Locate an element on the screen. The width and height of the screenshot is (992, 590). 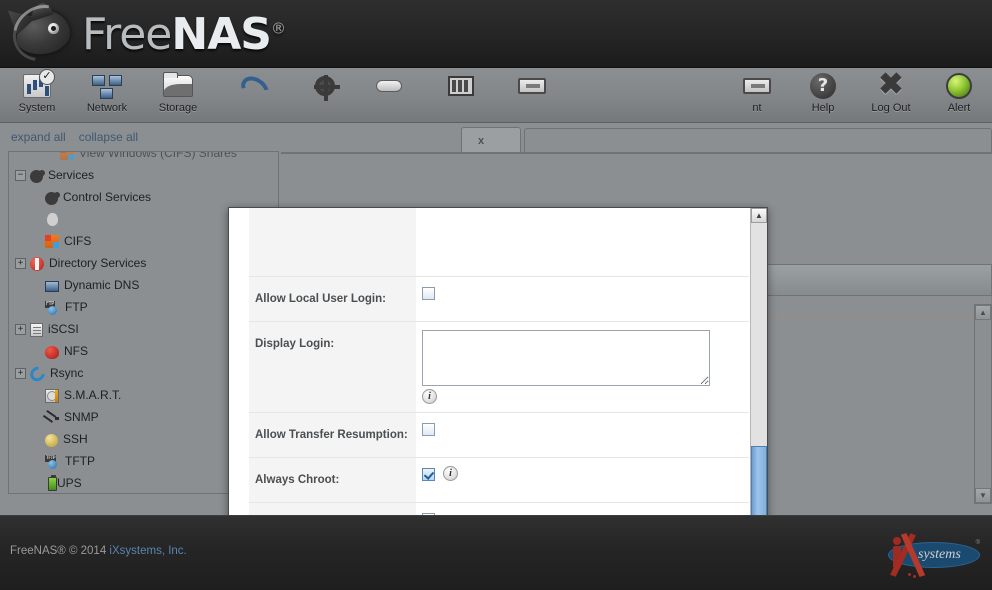
toolbar-item-sharing is located at coordinates (252, 86).